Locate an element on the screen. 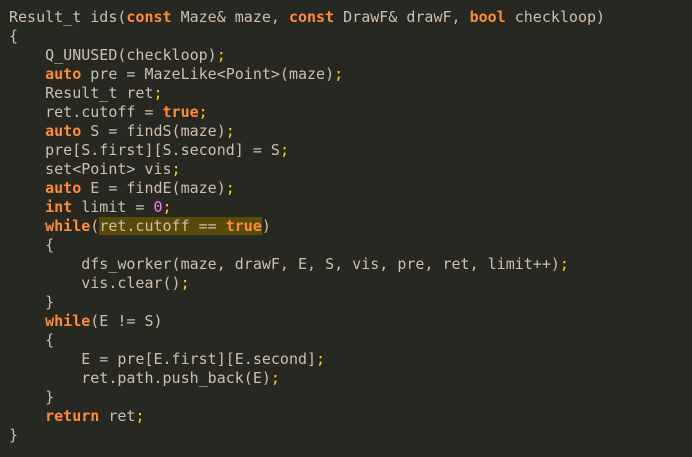  code-text: auto E = findE(maze); is located at coordinates (122, 188).